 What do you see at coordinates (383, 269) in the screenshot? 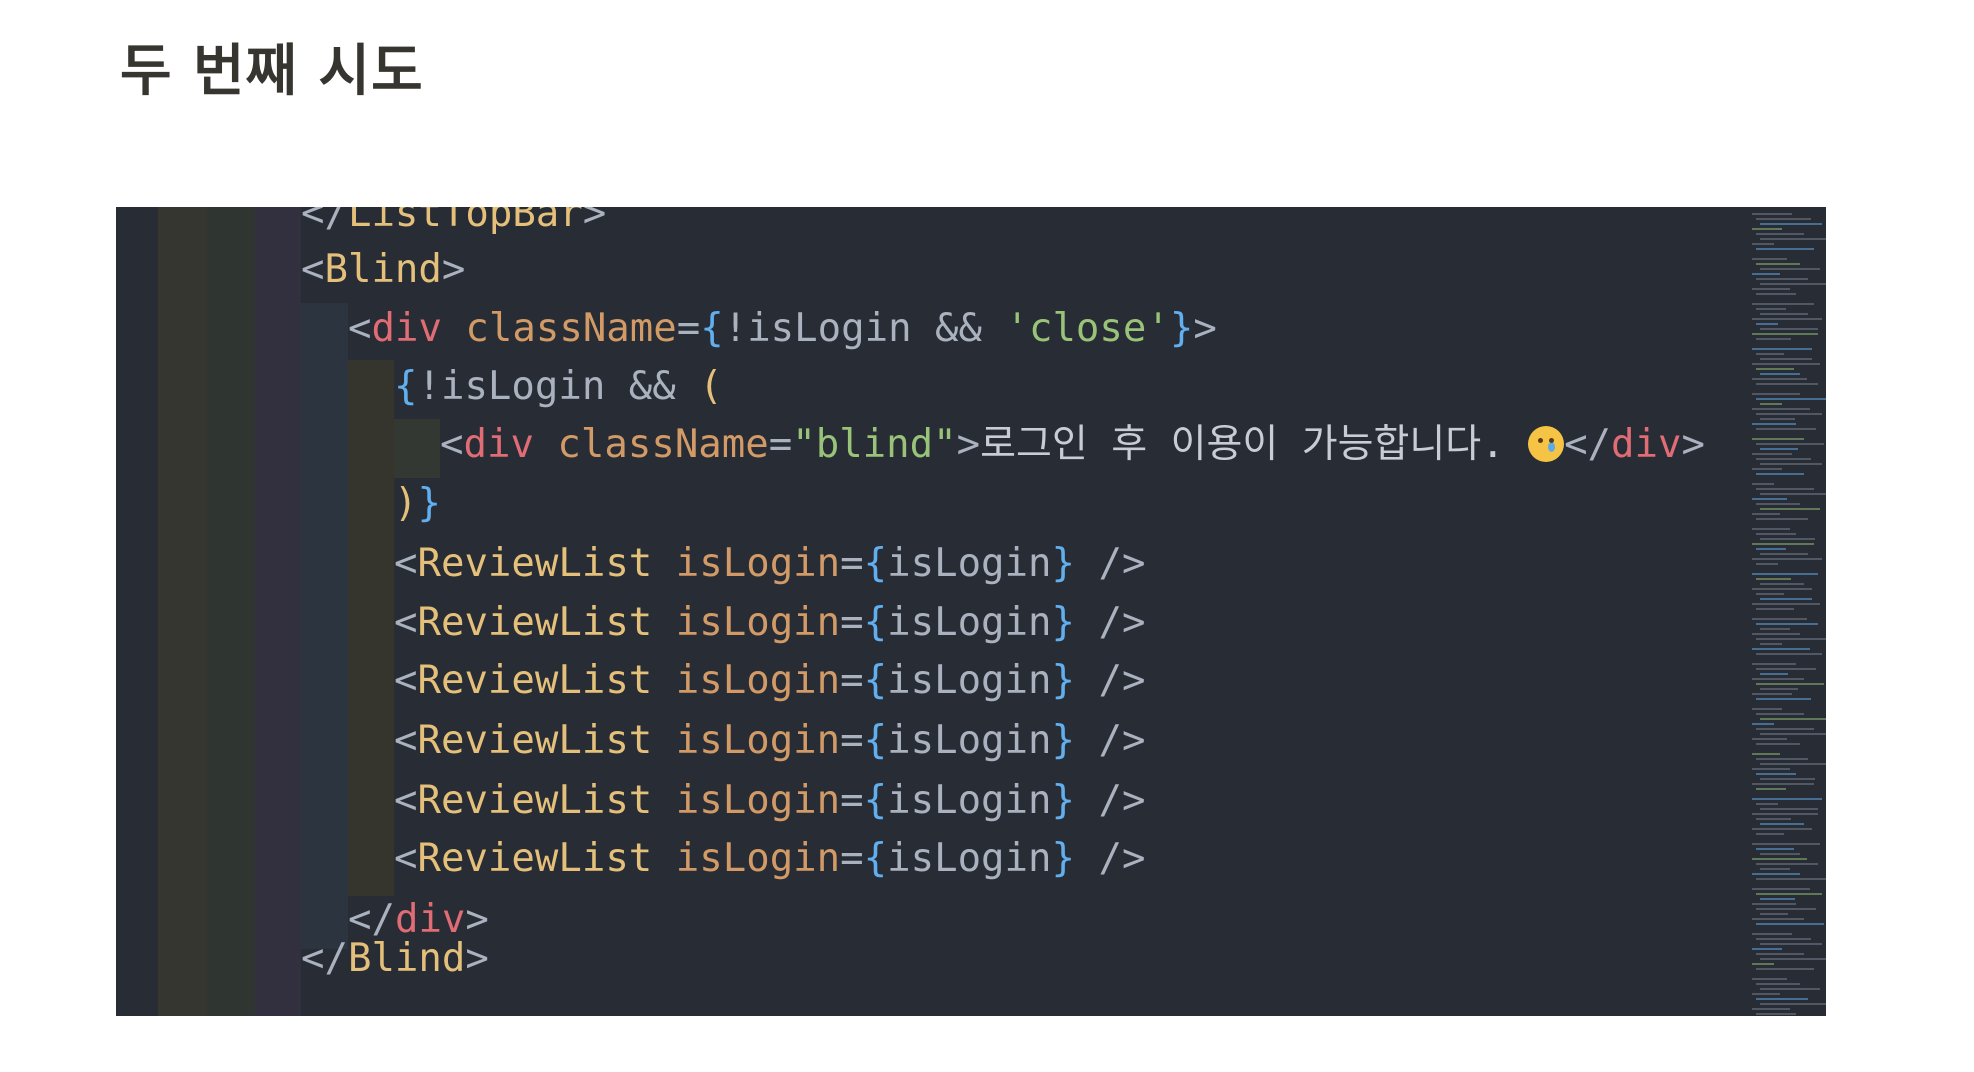
I see `code-line: <Blind>` at bounding box center [383, 269].